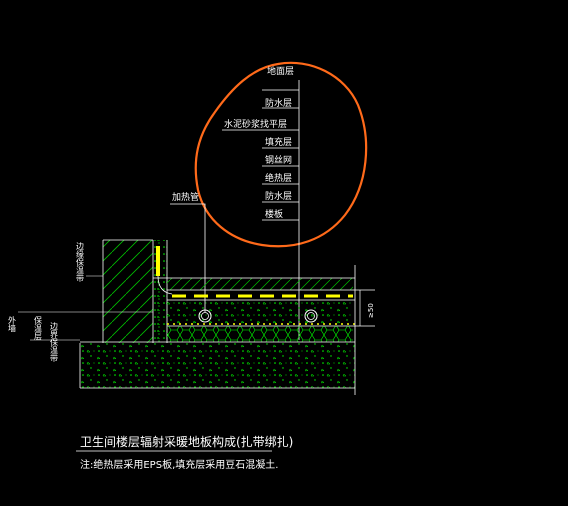 This screenshot has width=568, height=506. Describe the element at coordinates (179, 464) in the screenshot. I see `drawing-note: 注:绝热层采用EPS板,填充层采用豆石混凝土.` at that location.